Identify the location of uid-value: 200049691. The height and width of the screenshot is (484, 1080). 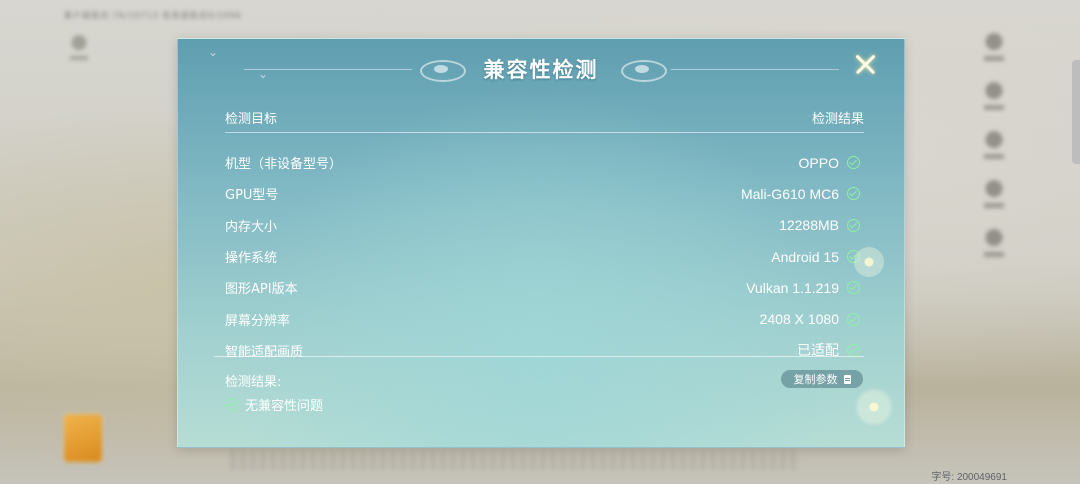
(981, 477).